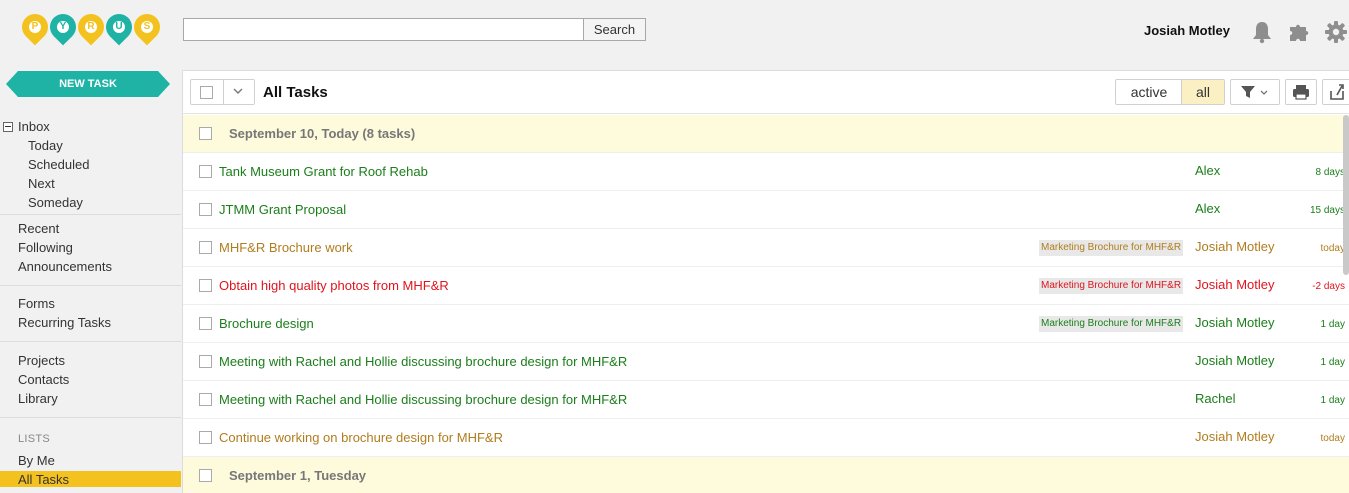  I want to click on task-name: JTMM Grant Proposal, so click(282, 209).